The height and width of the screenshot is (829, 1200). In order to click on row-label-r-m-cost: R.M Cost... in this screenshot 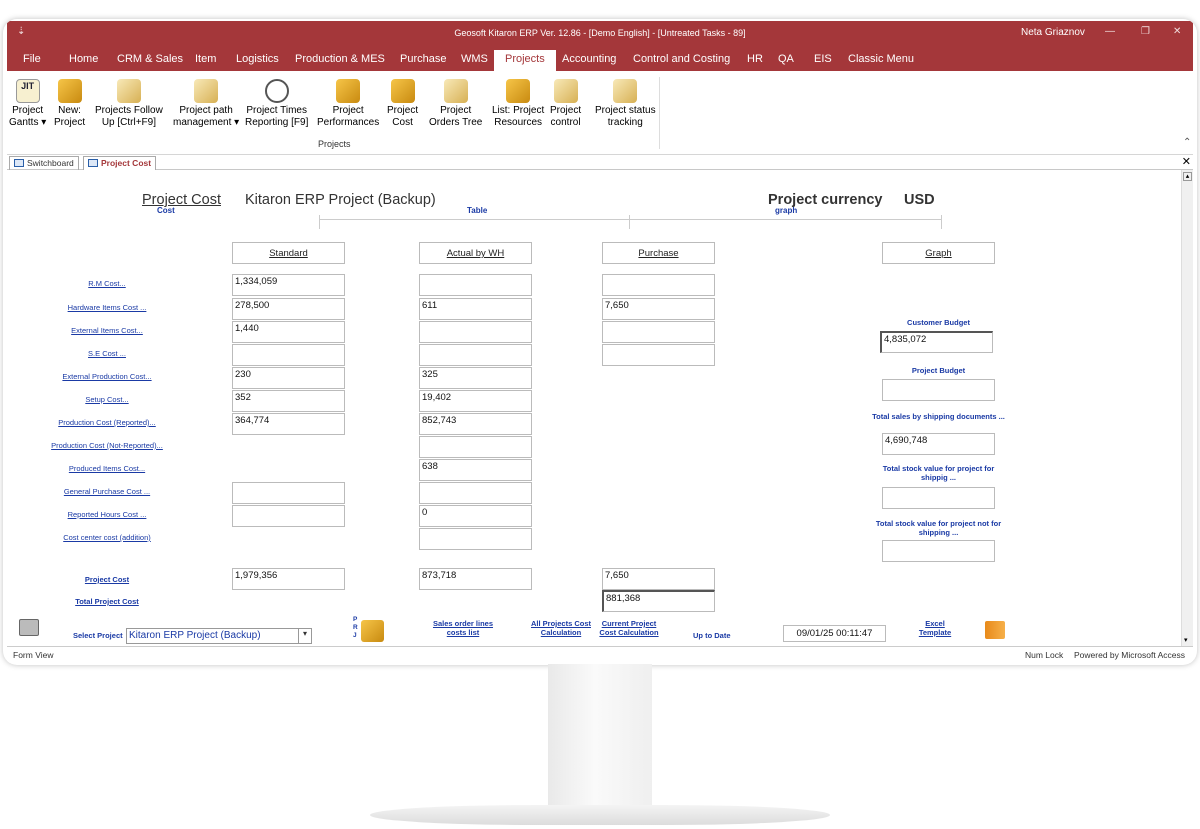, I will do `click(110, 283)`.